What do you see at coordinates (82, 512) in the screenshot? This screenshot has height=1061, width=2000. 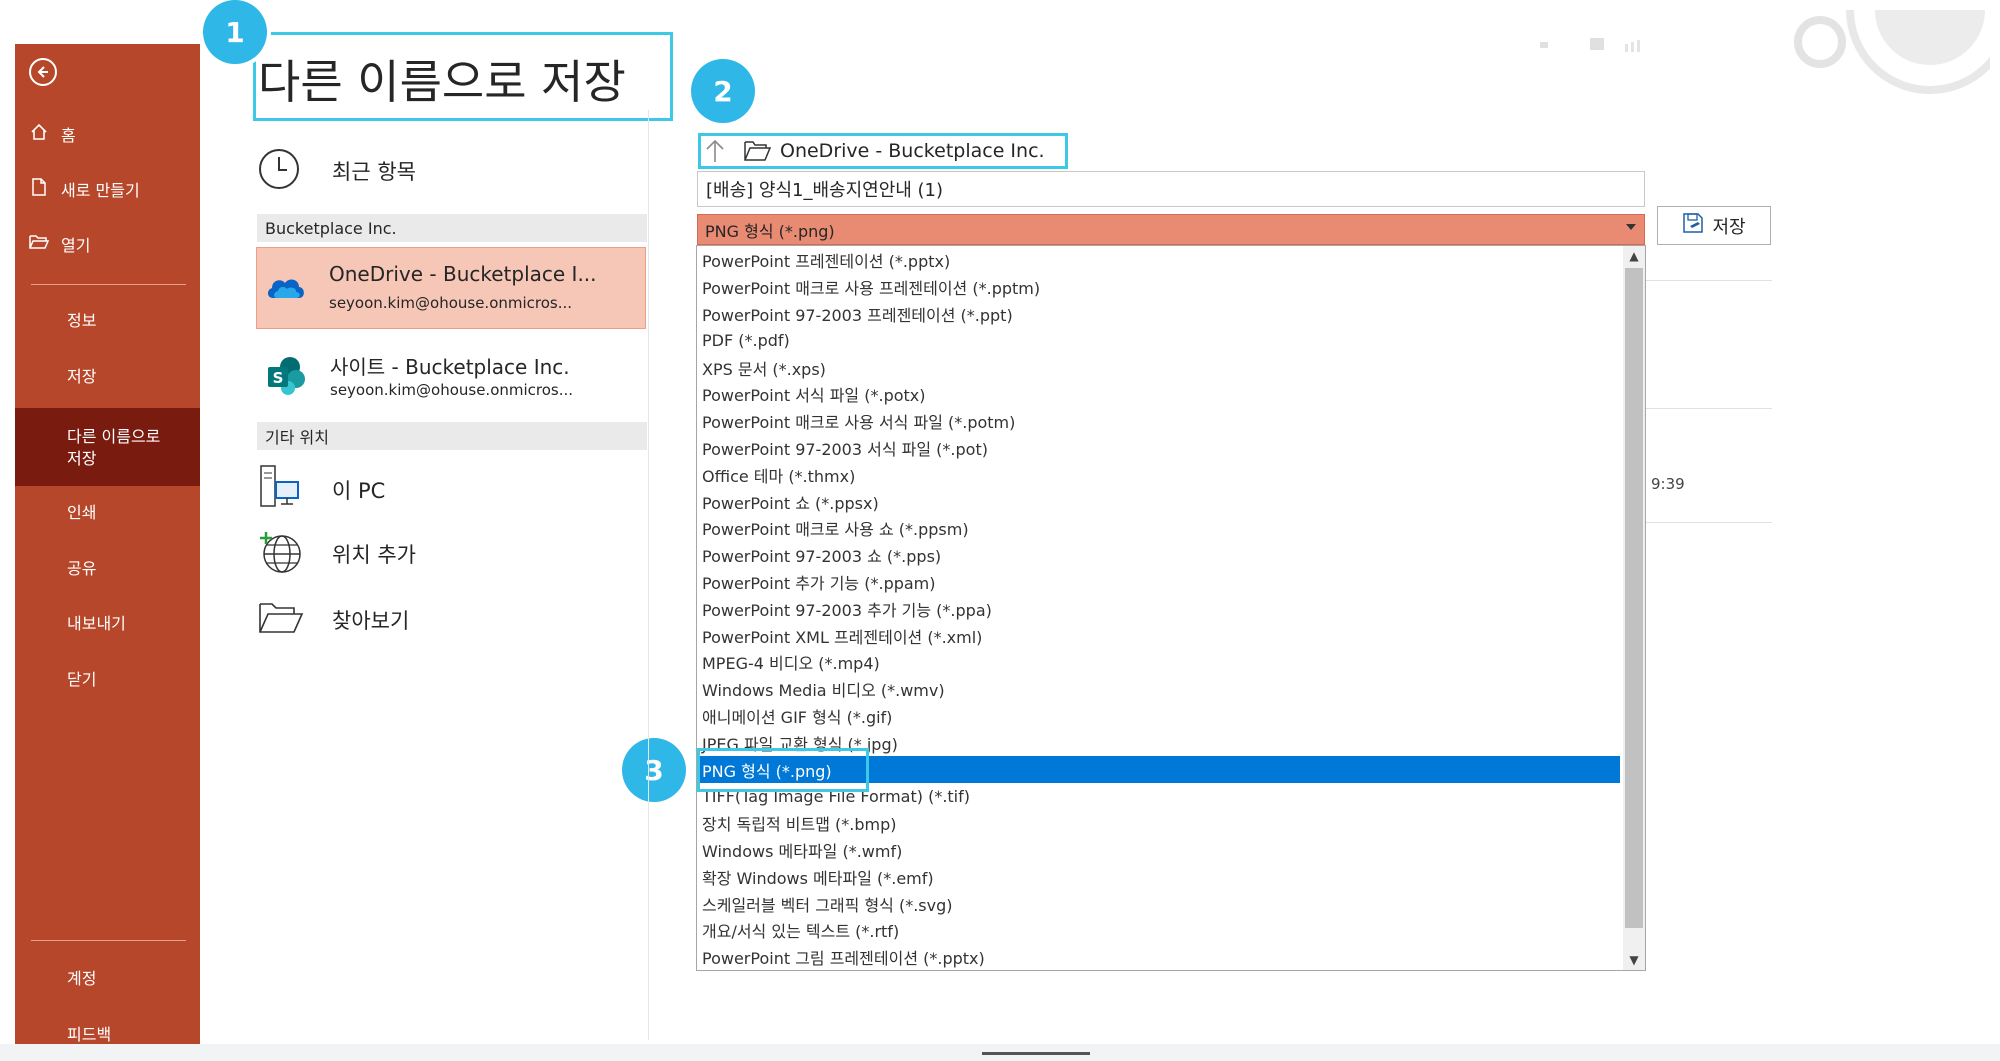 I see `sidebar-item-label: 인쇄` at bounding box center [82, 512].